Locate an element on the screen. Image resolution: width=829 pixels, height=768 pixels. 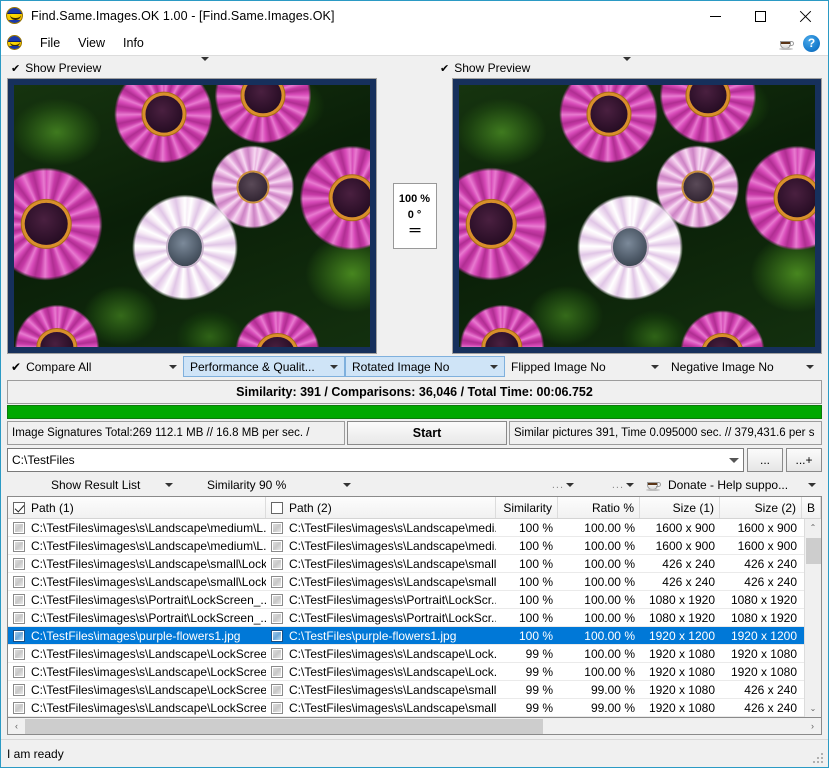
column-header-similarity: Similarity is located at coordinates (527, 507).